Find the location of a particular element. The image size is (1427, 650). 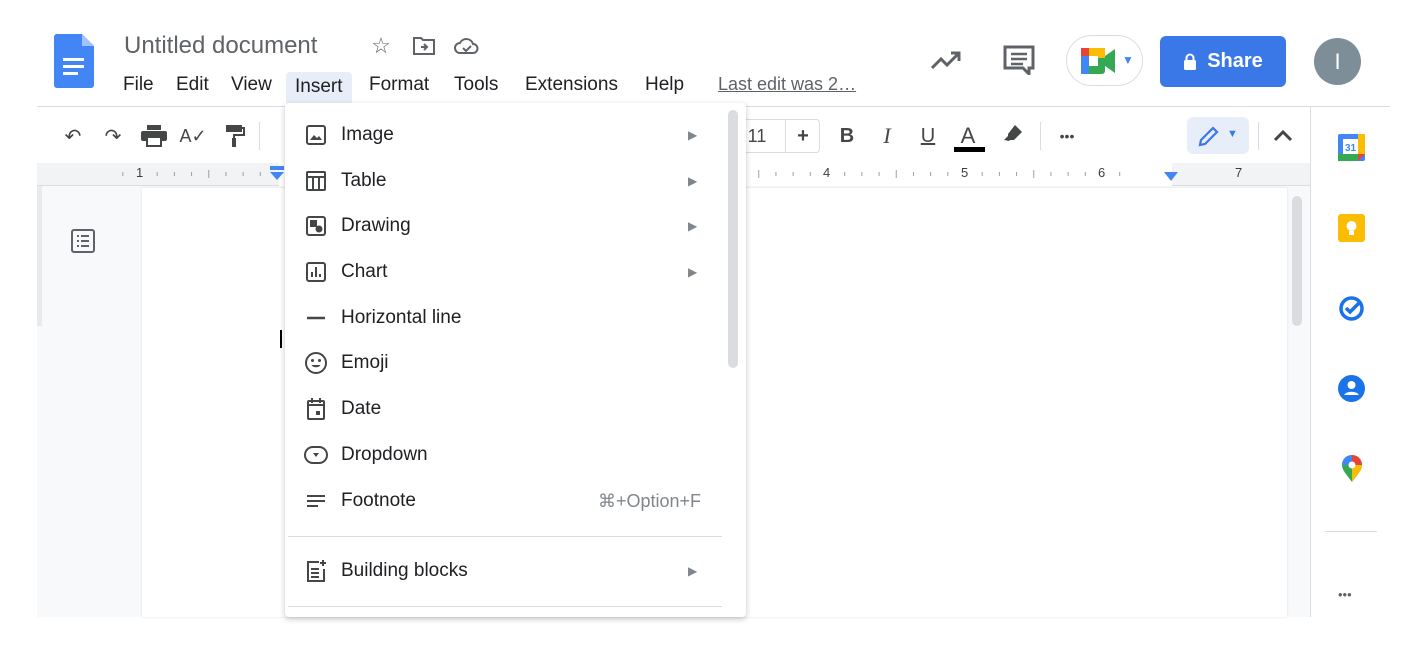

shortcut-label: ⌘+Option+F is located at coordinates (649, 500).